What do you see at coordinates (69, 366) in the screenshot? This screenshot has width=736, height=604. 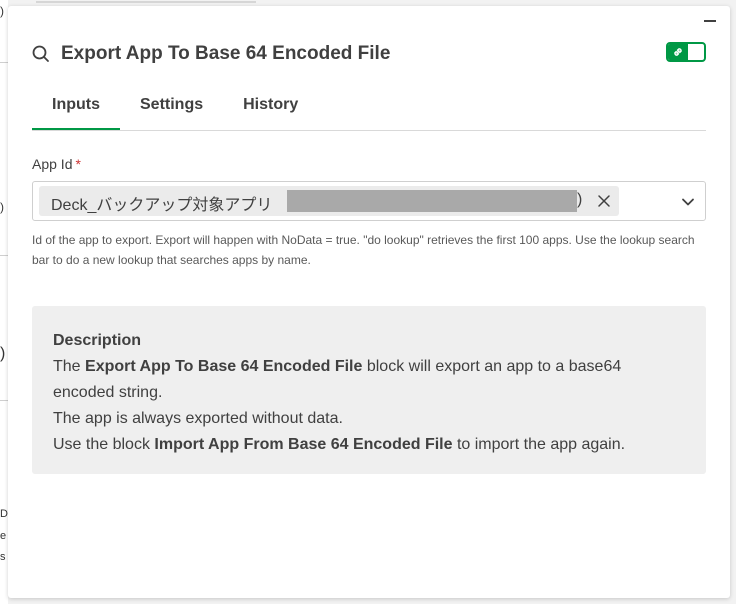 I see `description-text: The` at bounding box center [69, 366].